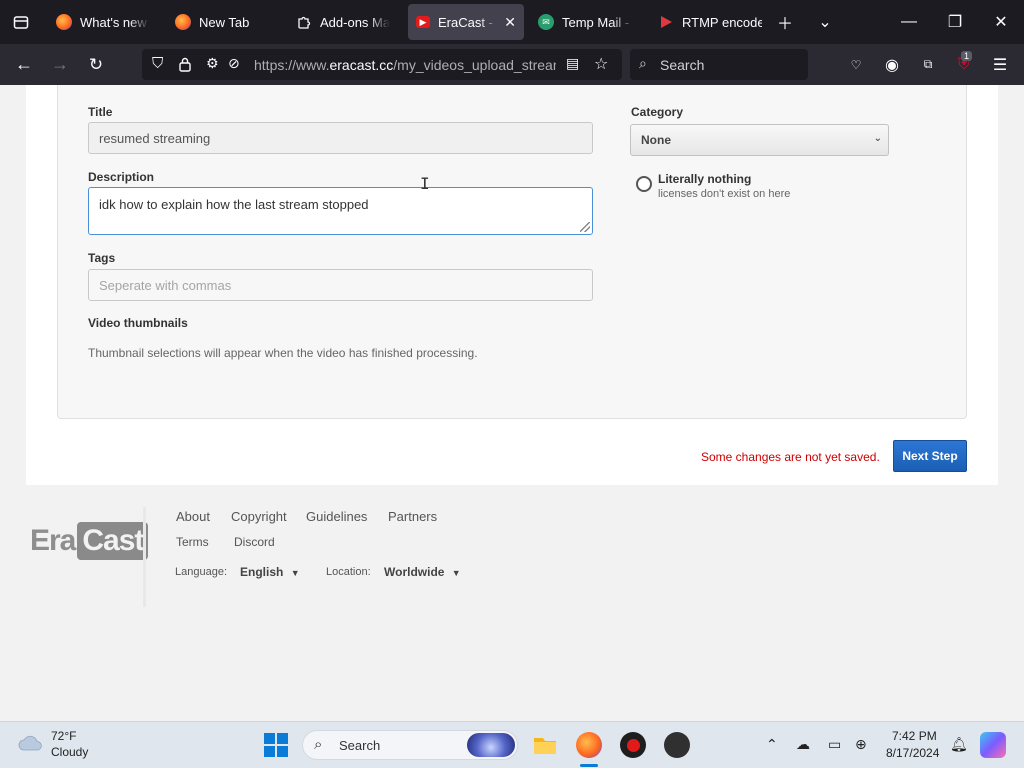 Image resolution: width=1024 pixels, height=768 pixels. I want to click on footer-link-guidelines: Guidelines, so click(336, 516).